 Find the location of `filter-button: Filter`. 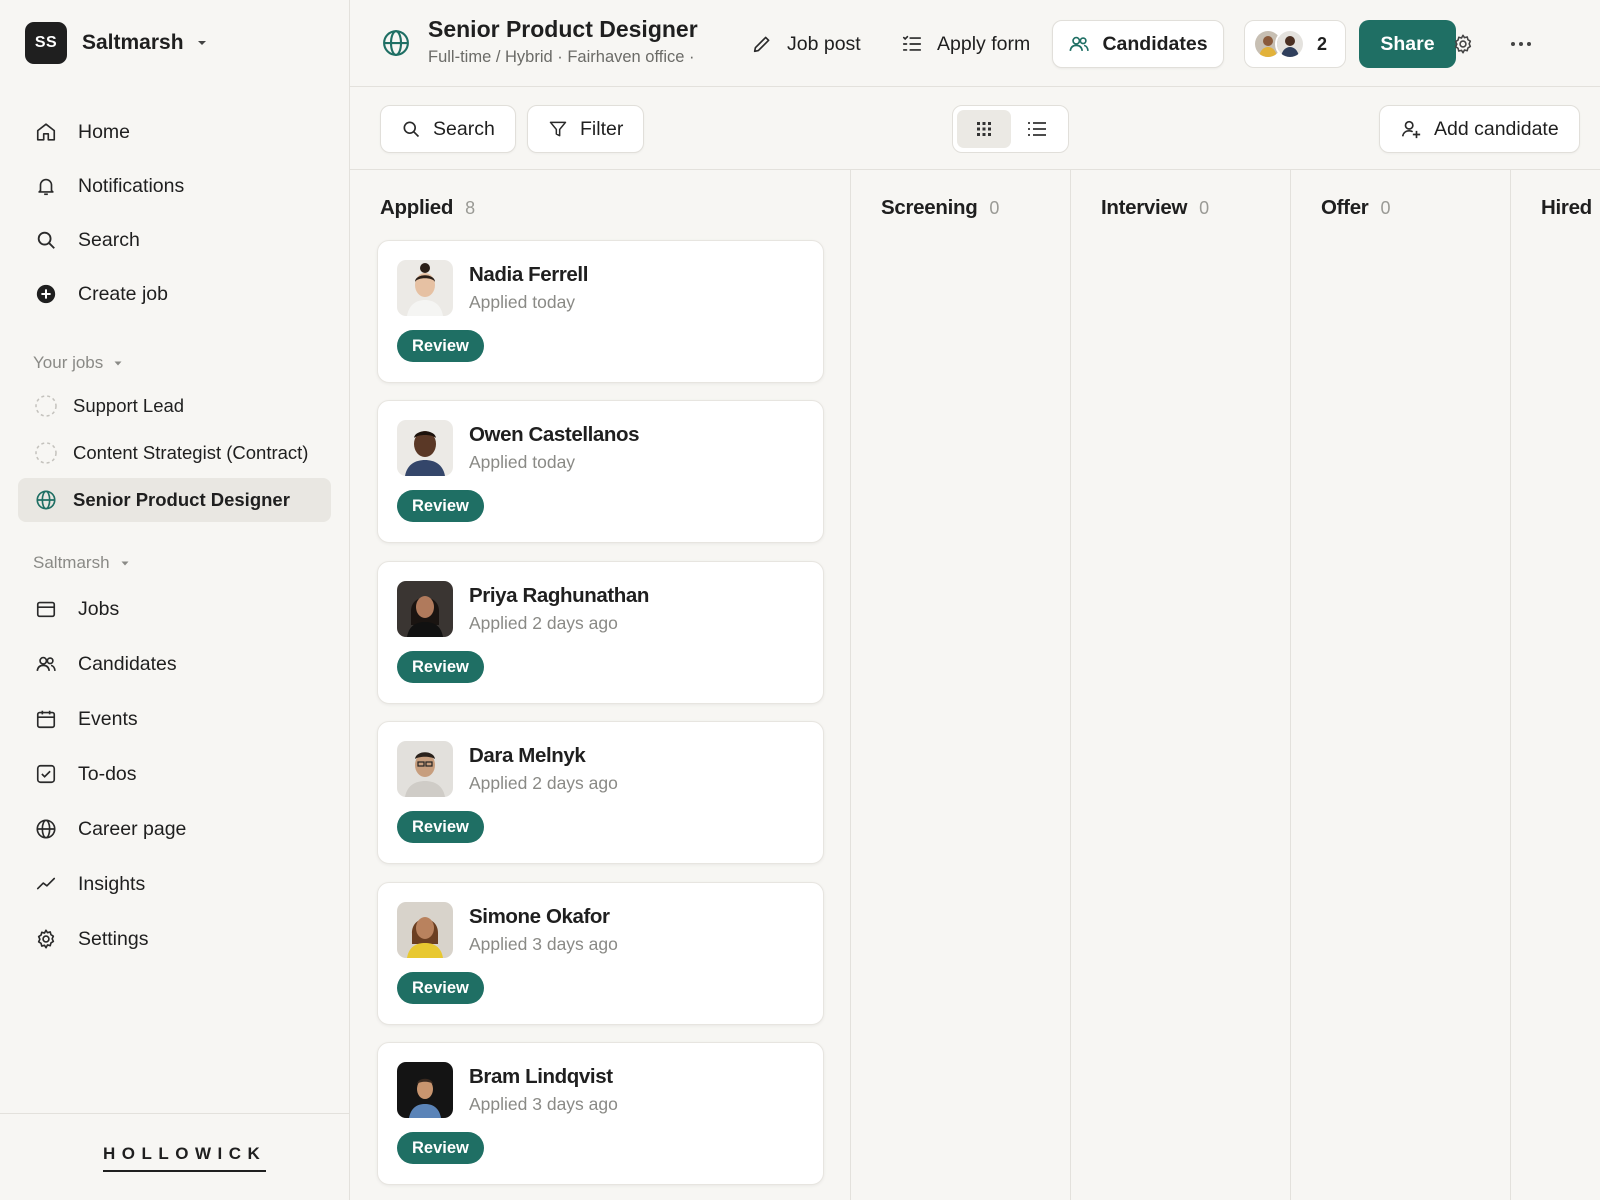

filter-button: Filter is located at coordinates (586, 129).